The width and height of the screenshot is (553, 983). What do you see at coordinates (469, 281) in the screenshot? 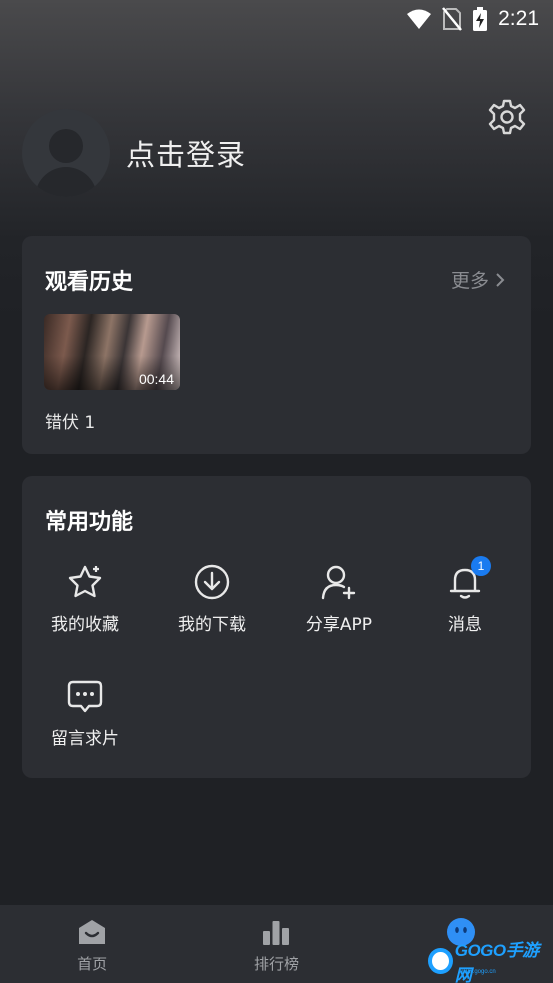
I see `more-label: 更多` at bounding box center [469, 281].